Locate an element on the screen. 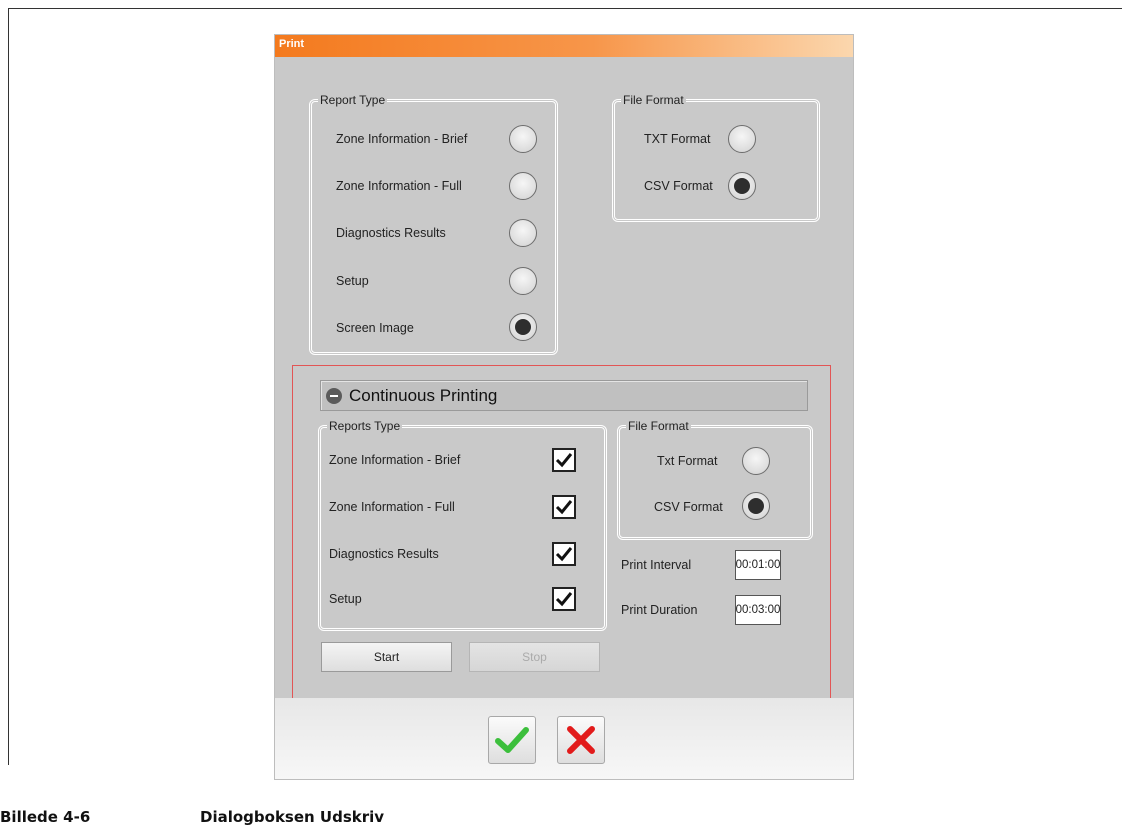  cancel-button is located at coordinates (581, 740).